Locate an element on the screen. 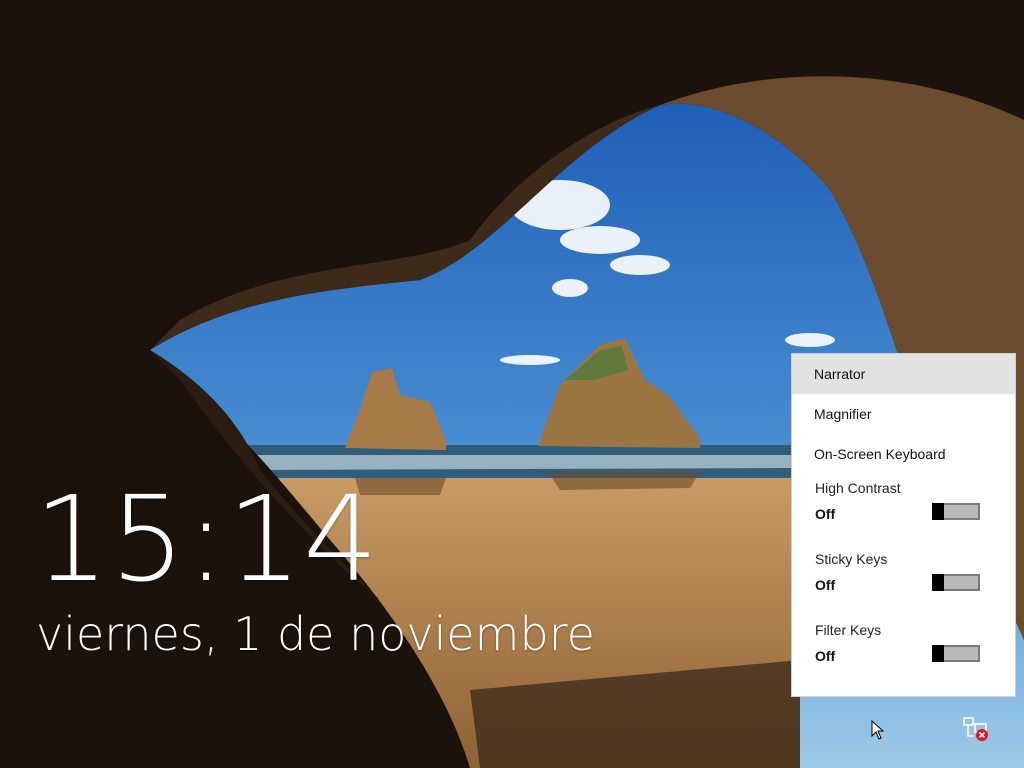 Image resolution: width=1024 pixels, height=768 pixels. mouse-pointer-icon is located at coordinates (878, 730).